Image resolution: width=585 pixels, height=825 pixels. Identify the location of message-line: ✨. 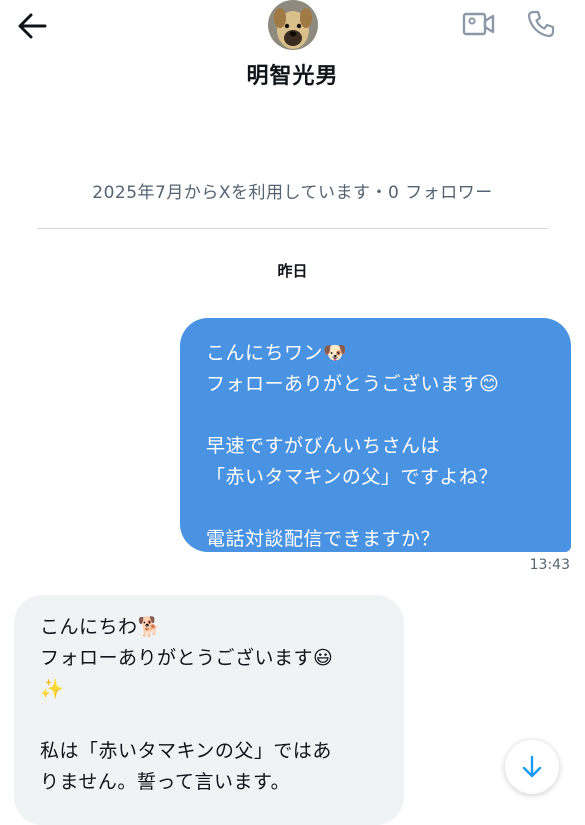
(52, 689).